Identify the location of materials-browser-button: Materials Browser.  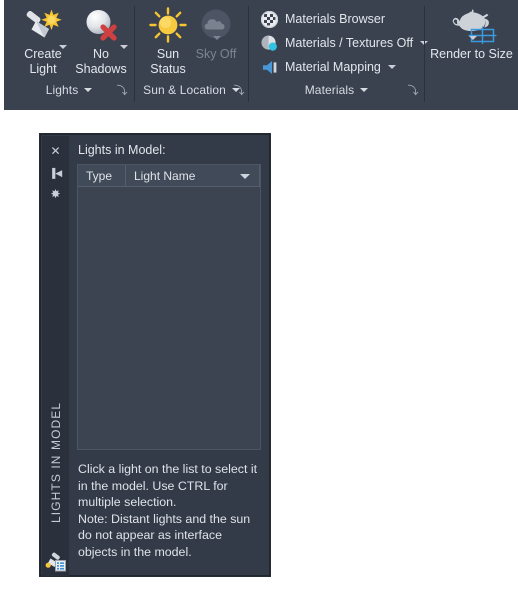
(322, 19).